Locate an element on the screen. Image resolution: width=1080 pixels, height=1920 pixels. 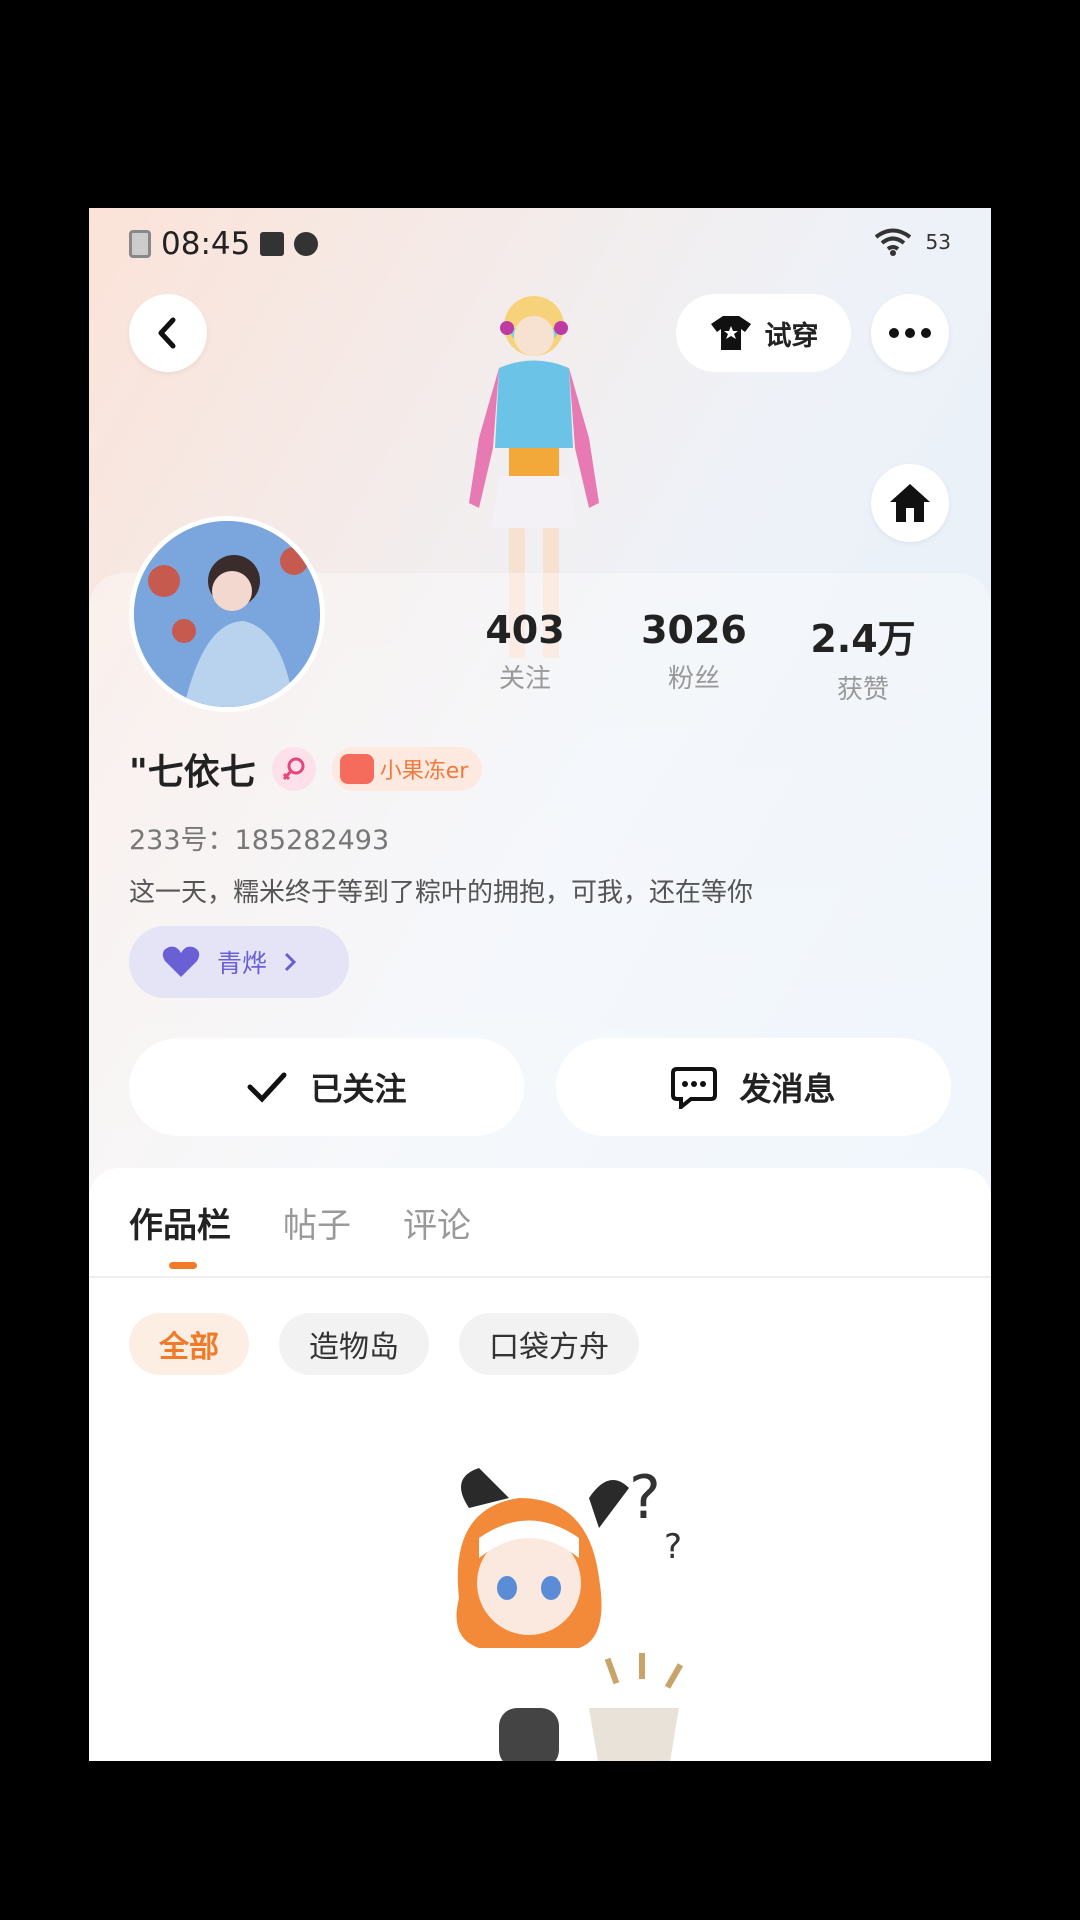
tab-bar: 作品栏 帖子 评论 is located at coordinates (300, 1233).